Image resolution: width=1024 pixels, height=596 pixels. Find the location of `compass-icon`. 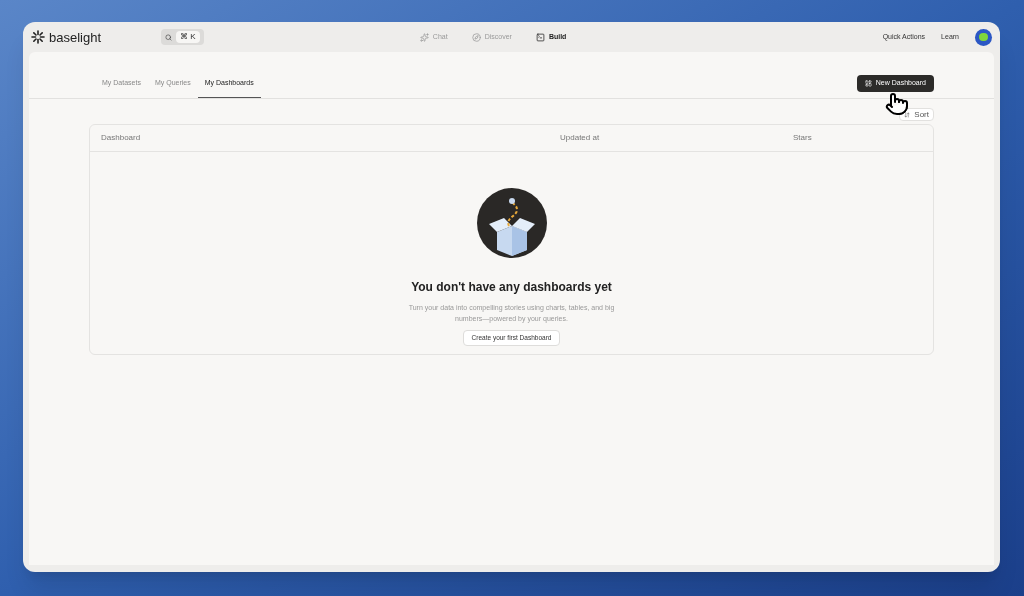

compass-icon is located at coordinates (476, 37).